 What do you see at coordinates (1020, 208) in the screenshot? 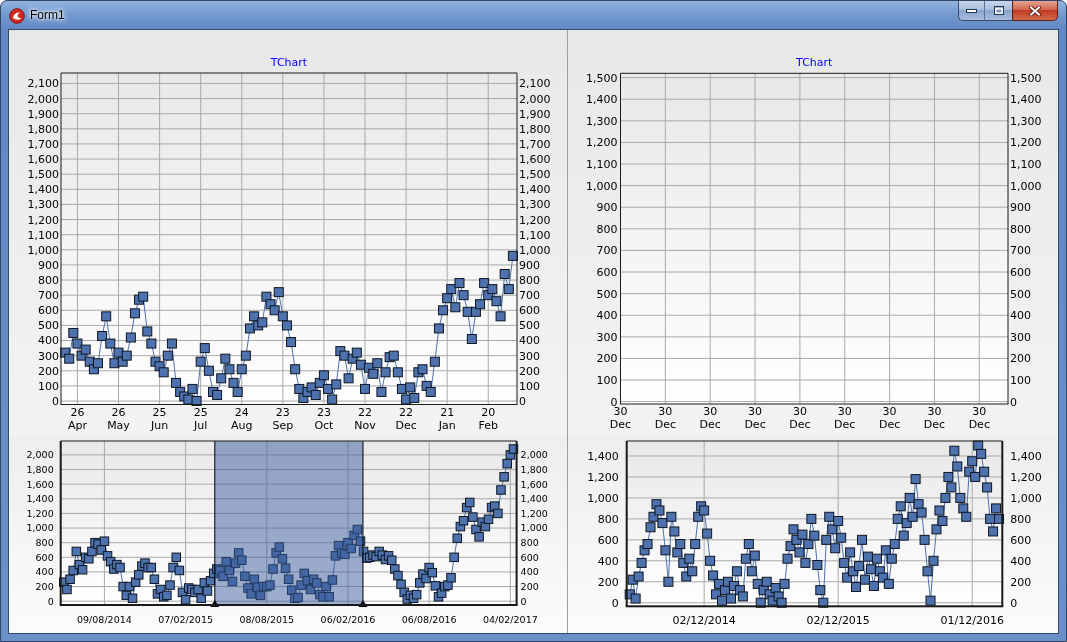
I see `y-axis-label: 900` at bounding box center [1020, 208].